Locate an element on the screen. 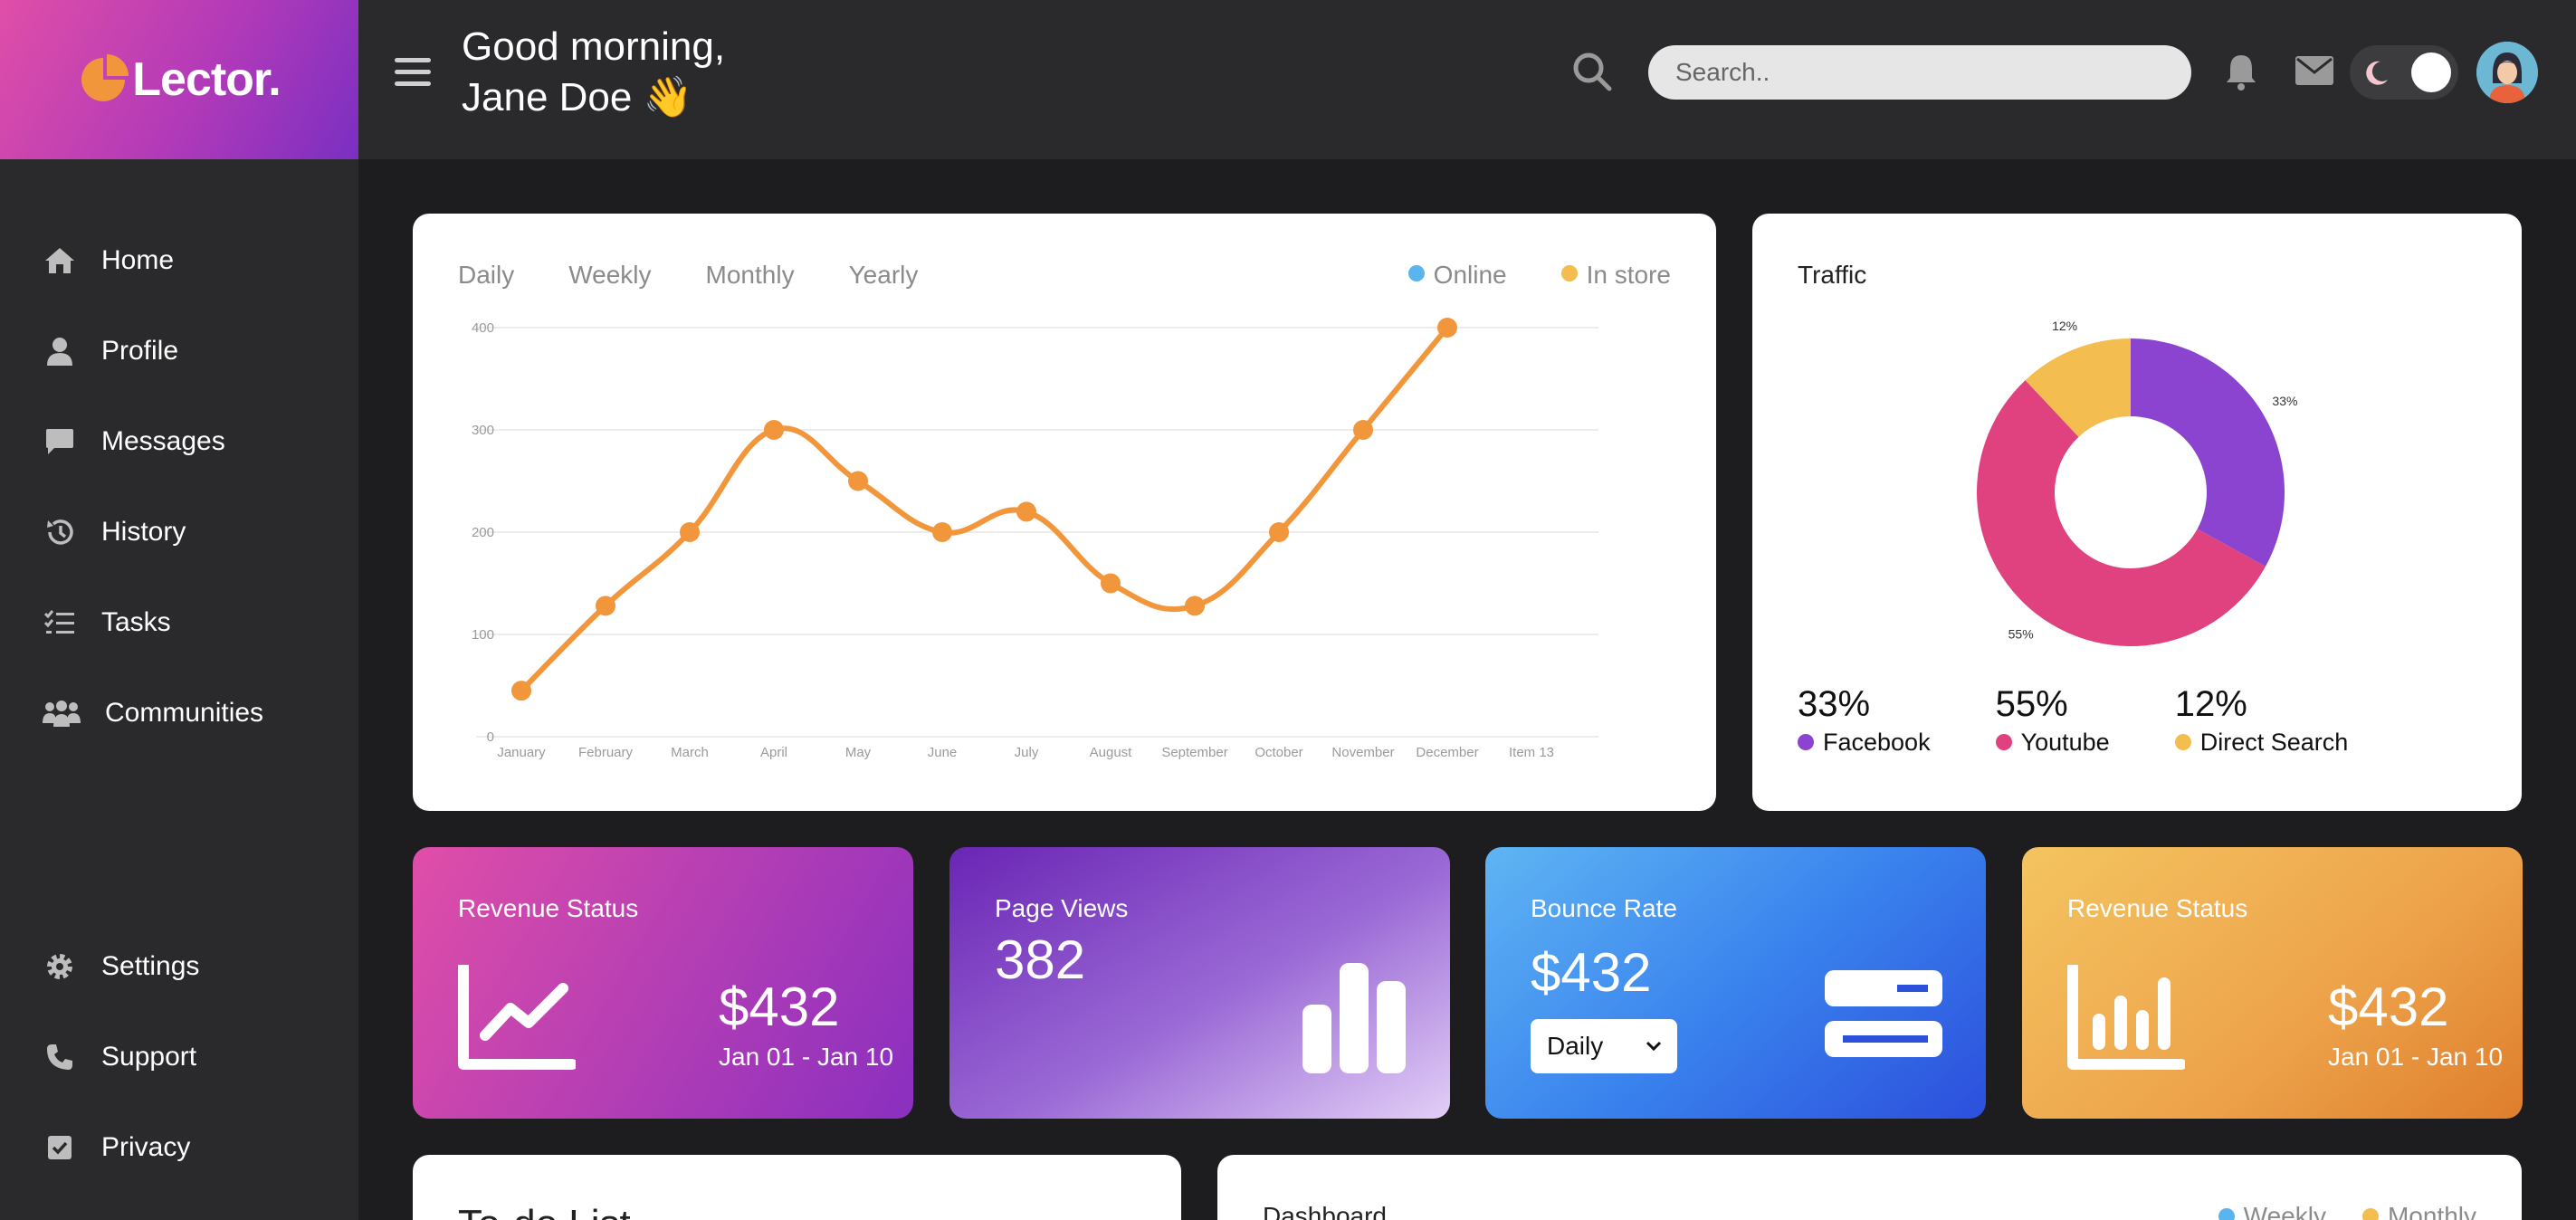  series-line is located at coordinates (984, 510).